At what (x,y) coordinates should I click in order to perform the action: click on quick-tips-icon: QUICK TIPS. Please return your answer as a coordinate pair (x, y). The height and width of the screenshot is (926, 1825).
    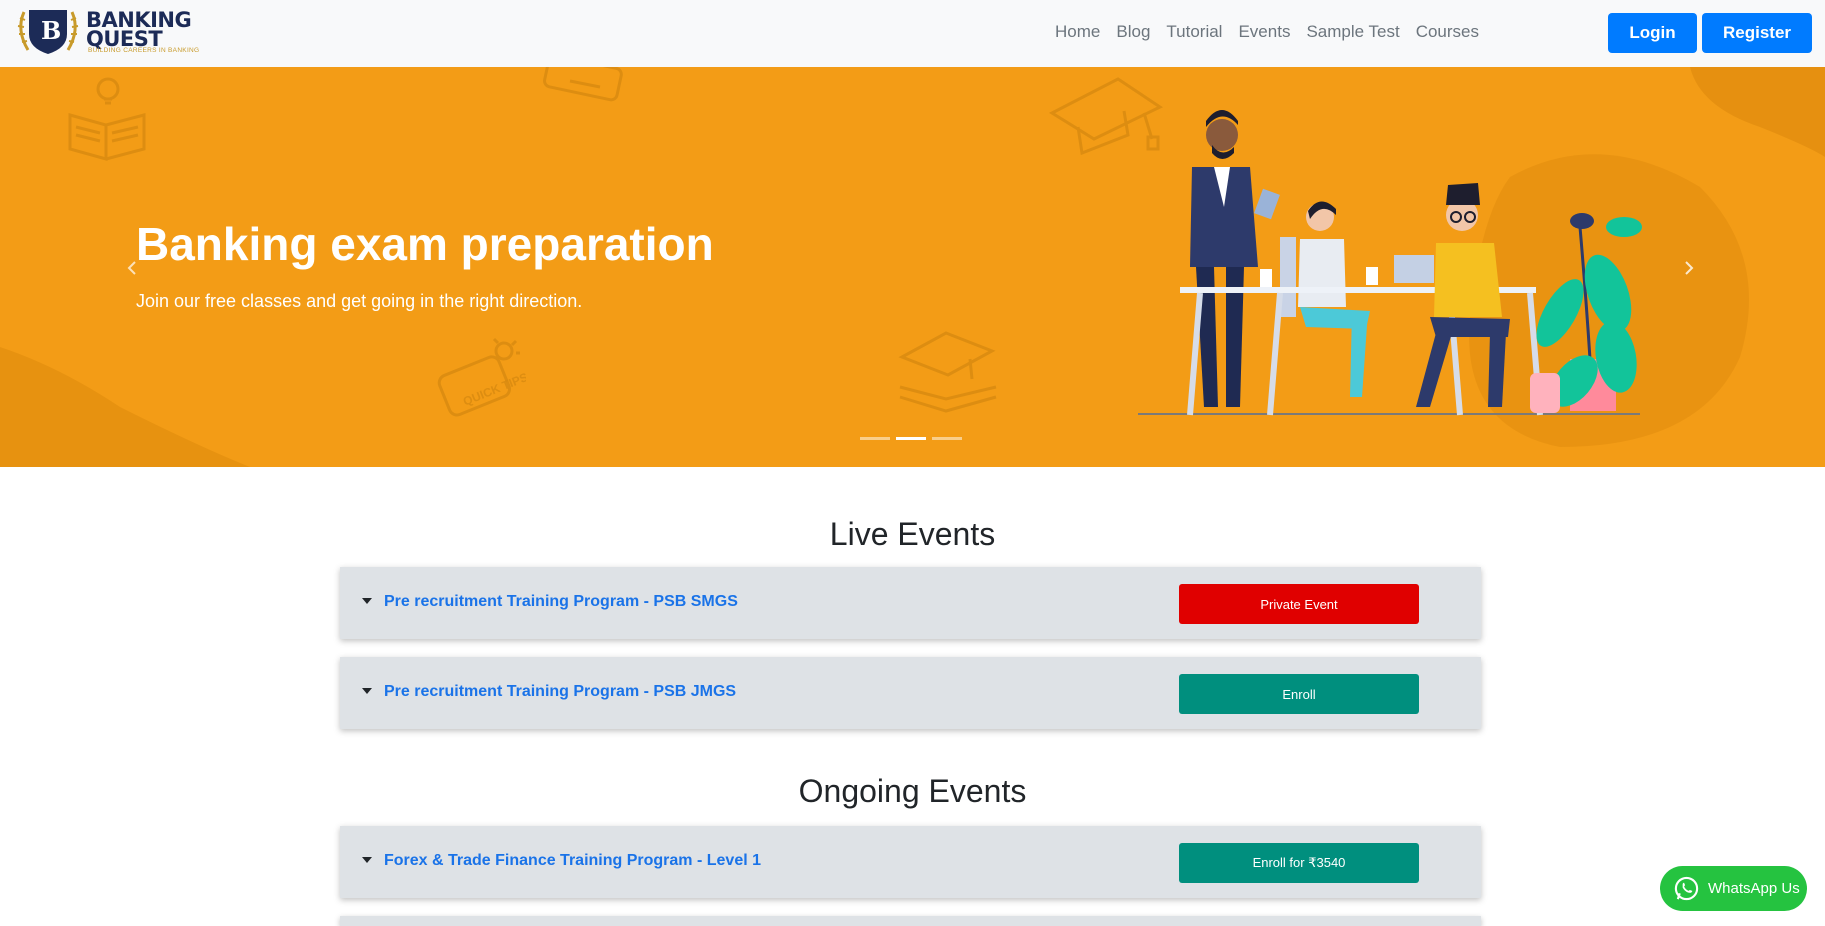
    Looking at the image, I should click on (481, 377).